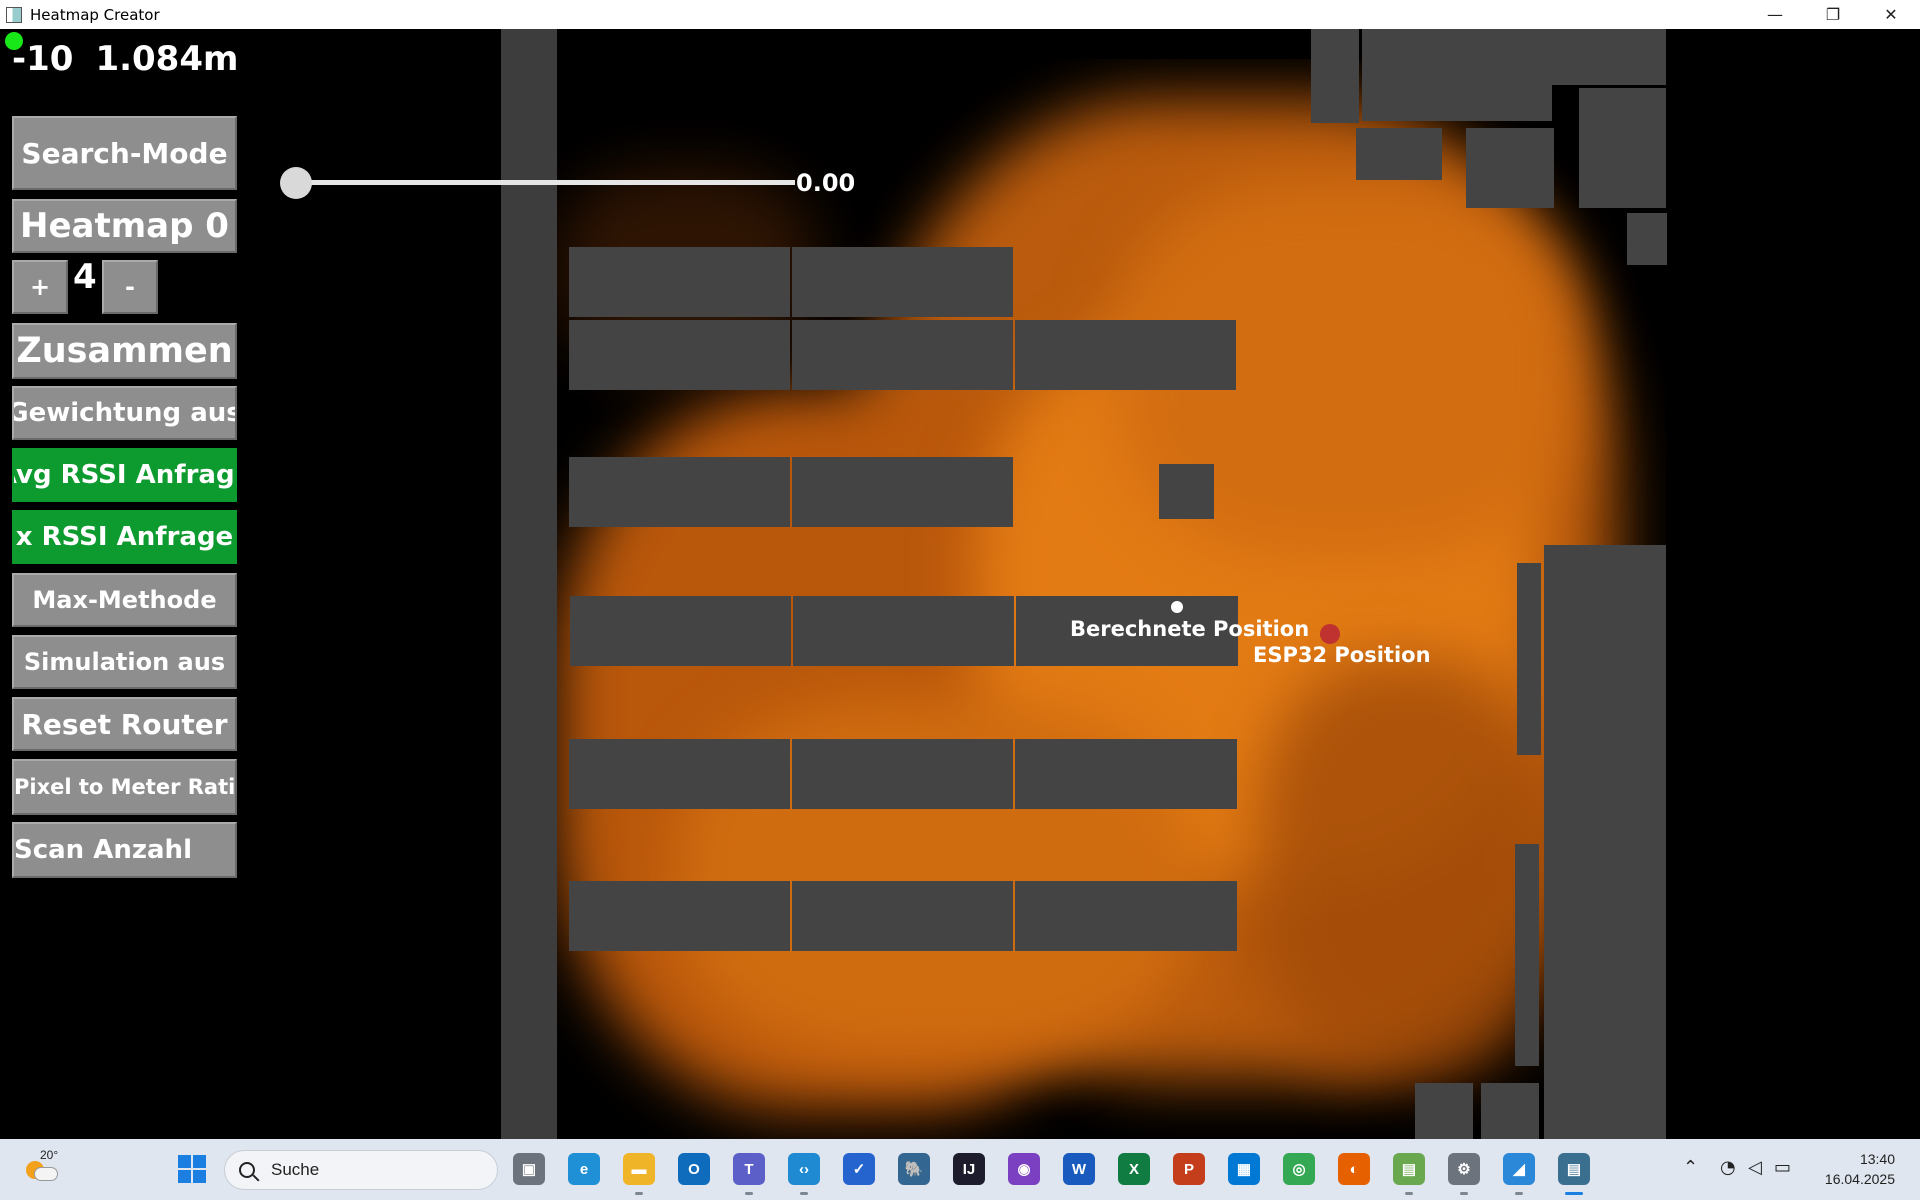  Describe the element at coordinates (1244, 1169) in the screenshot. I see `company-portal-icon: ▦` at that location.